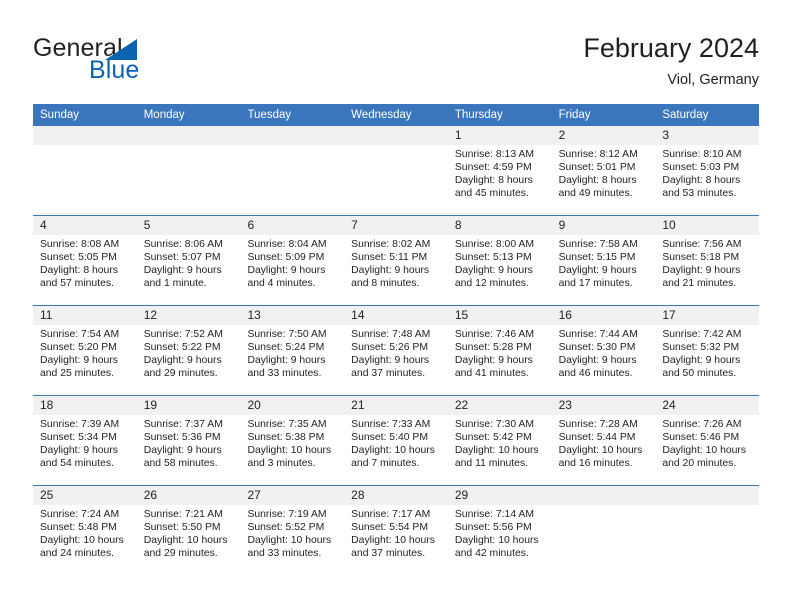 The image size is (792, 612). What do you see at coordinates (286, 257) in the screenshot?
I see `day-detail-line: Sunset: 5:09 PM` at bounding box center [286, 257].